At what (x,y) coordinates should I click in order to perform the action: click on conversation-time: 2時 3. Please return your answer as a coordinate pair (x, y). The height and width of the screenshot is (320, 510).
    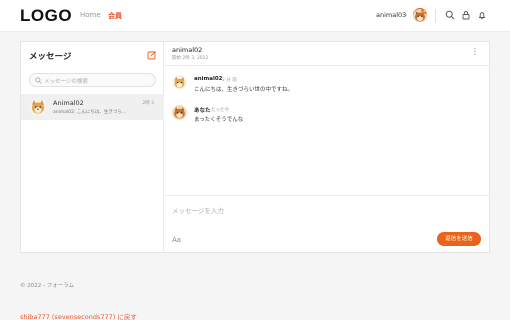
    Looking at the image, I should click on (148, 103).